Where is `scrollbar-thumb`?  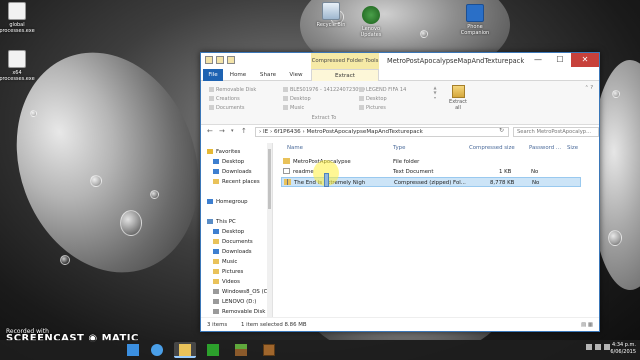 scrollbar-thumb is located at coordinates (269, 179).